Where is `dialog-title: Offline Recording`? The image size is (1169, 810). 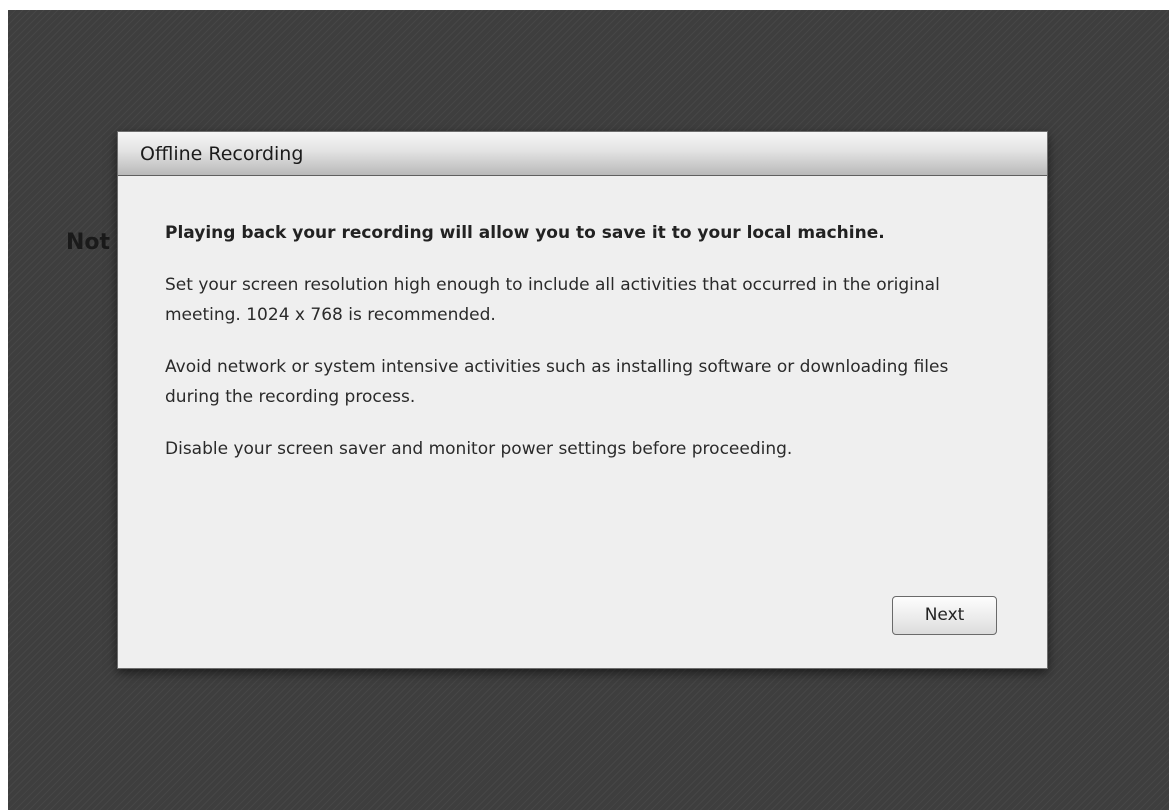 dialog-title: Offline Recording is located at coordinates (222, 153).